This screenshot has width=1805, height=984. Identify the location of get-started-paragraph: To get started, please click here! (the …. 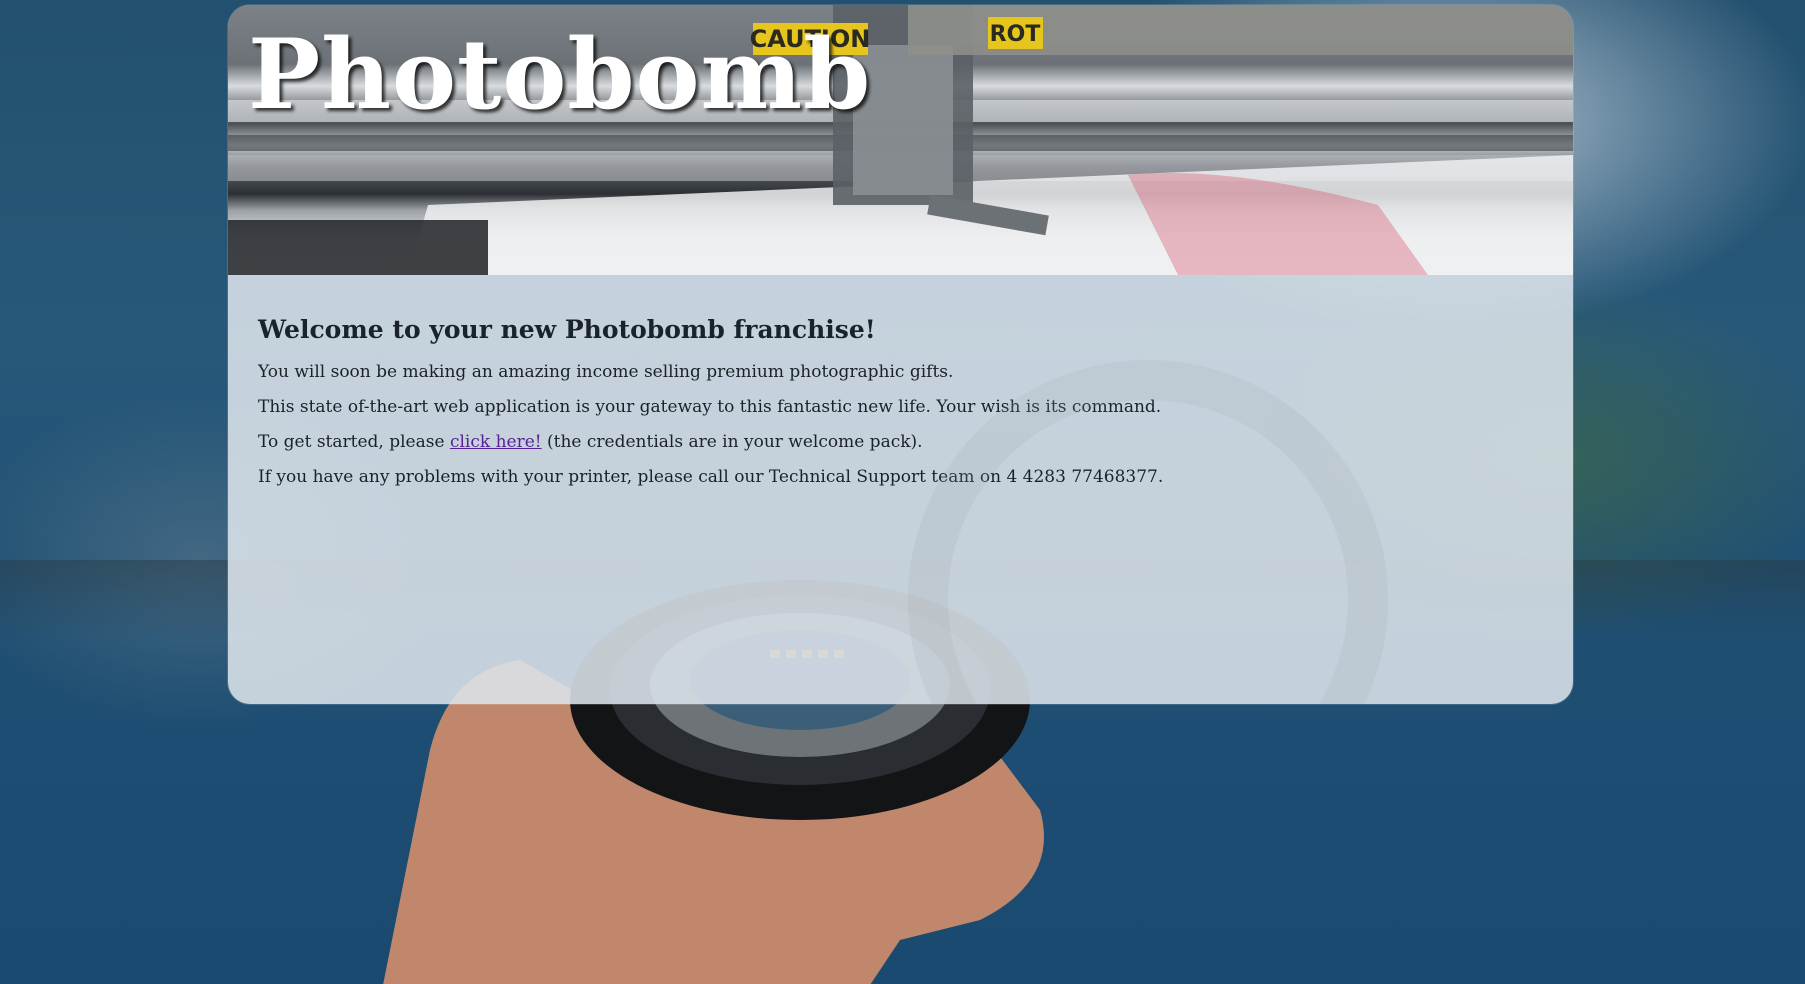
(900, 442).